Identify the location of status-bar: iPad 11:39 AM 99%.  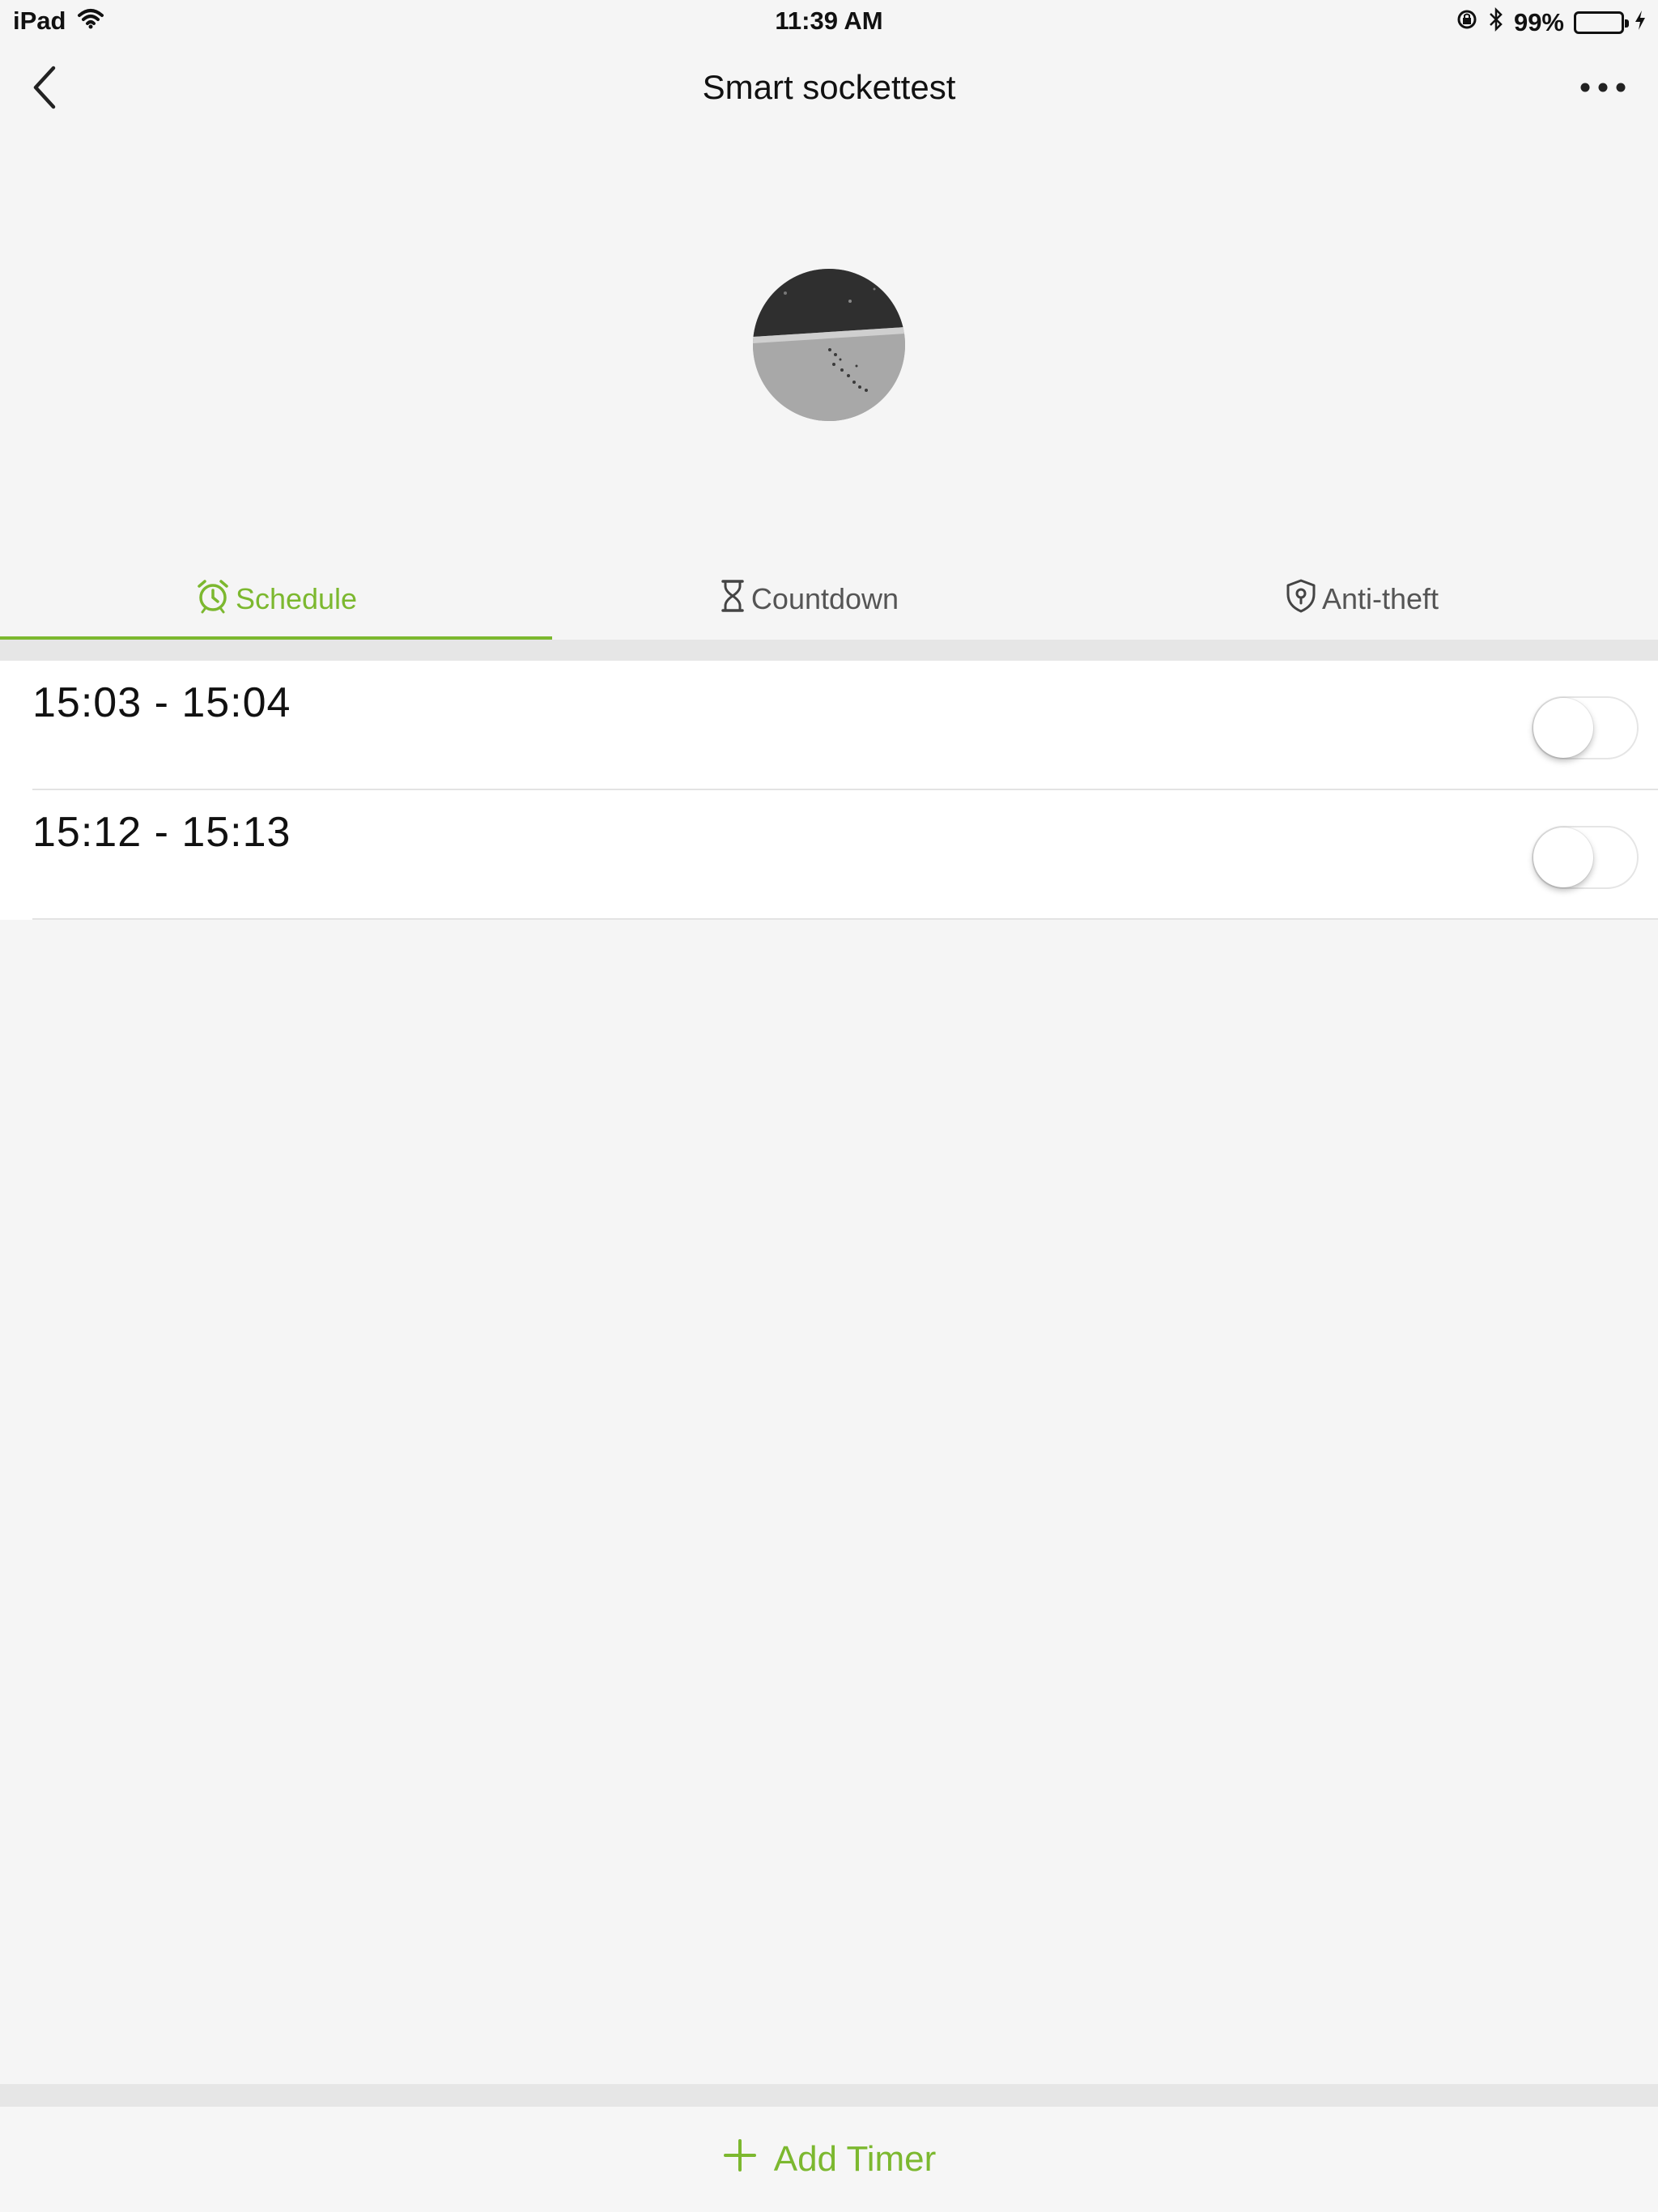
(829, 22).